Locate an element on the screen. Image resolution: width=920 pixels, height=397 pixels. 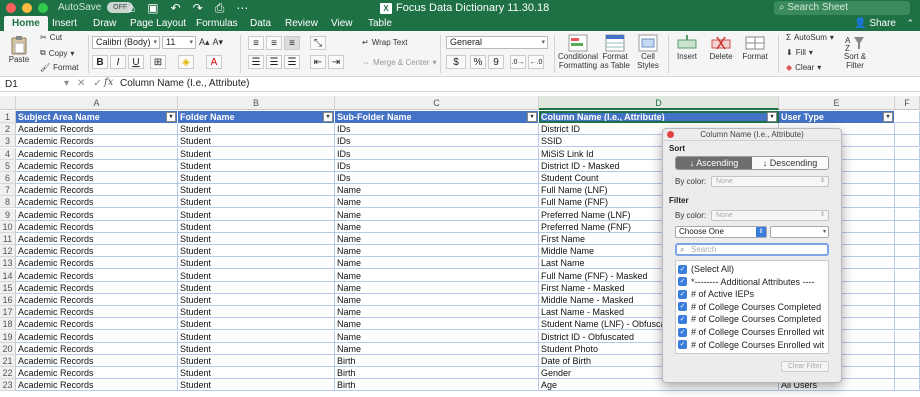
table-header-cell-a: Subject Area Name ▾ is located at coordinates (97, 117).